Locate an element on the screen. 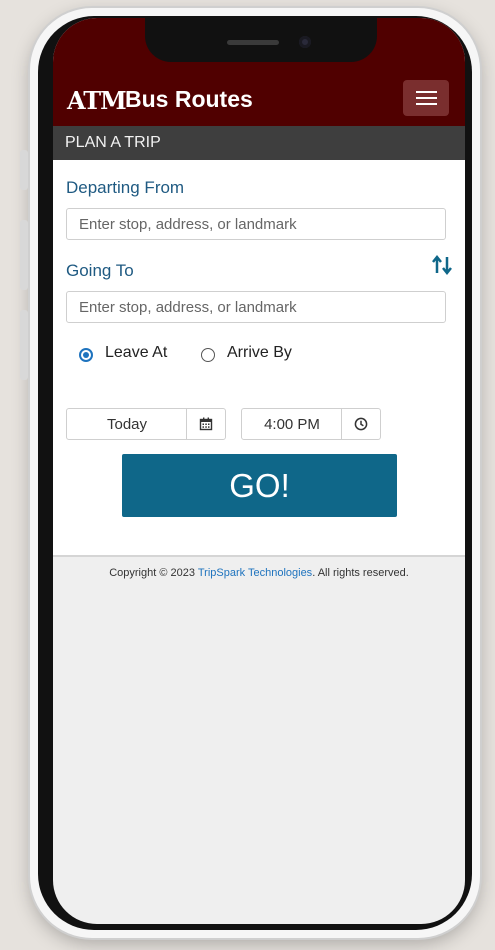 Image resolution: width=495 pixels, height=950 pixels. date-picker-button is located at coordinates (205, 424).